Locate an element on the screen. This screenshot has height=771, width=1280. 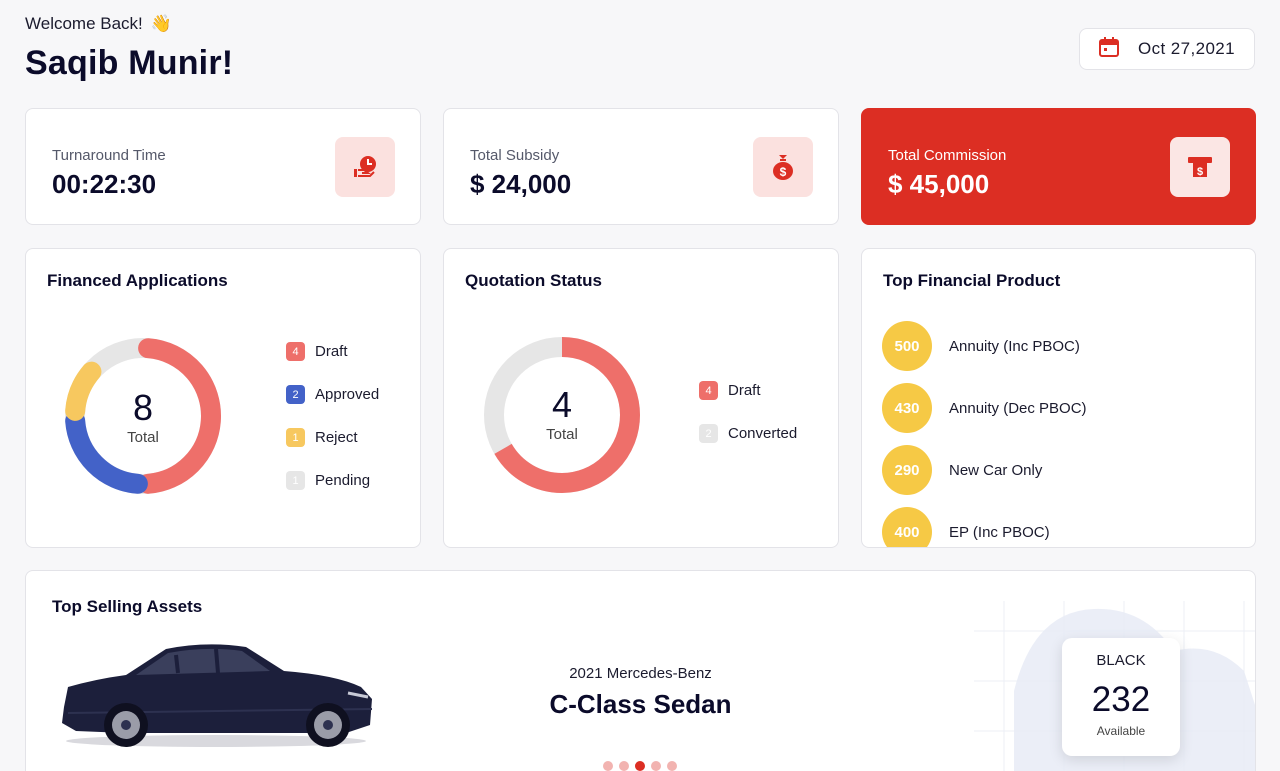
product-count: 500 is located at coordinates (907, 346).